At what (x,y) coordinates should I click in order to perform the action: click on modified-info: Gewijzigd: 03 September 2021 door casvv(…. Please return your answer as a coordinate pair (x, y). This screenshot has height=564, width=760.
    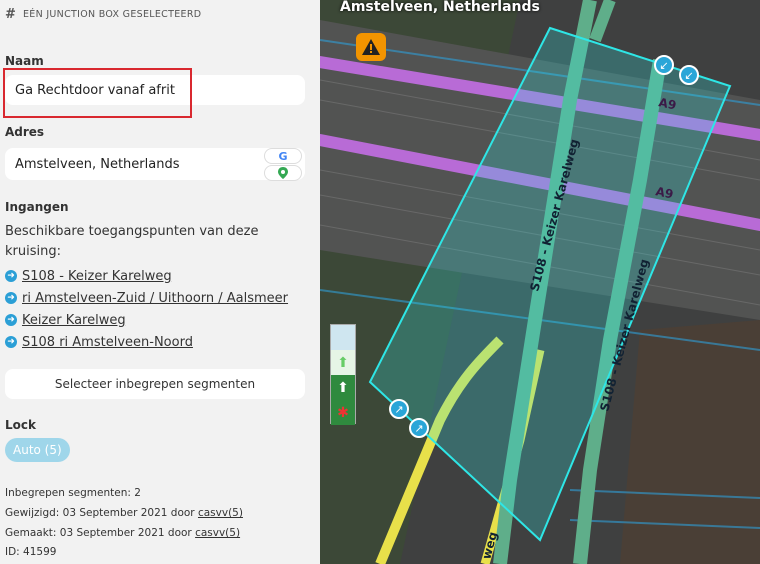
    Looking at the image, I should click on (124, 513).